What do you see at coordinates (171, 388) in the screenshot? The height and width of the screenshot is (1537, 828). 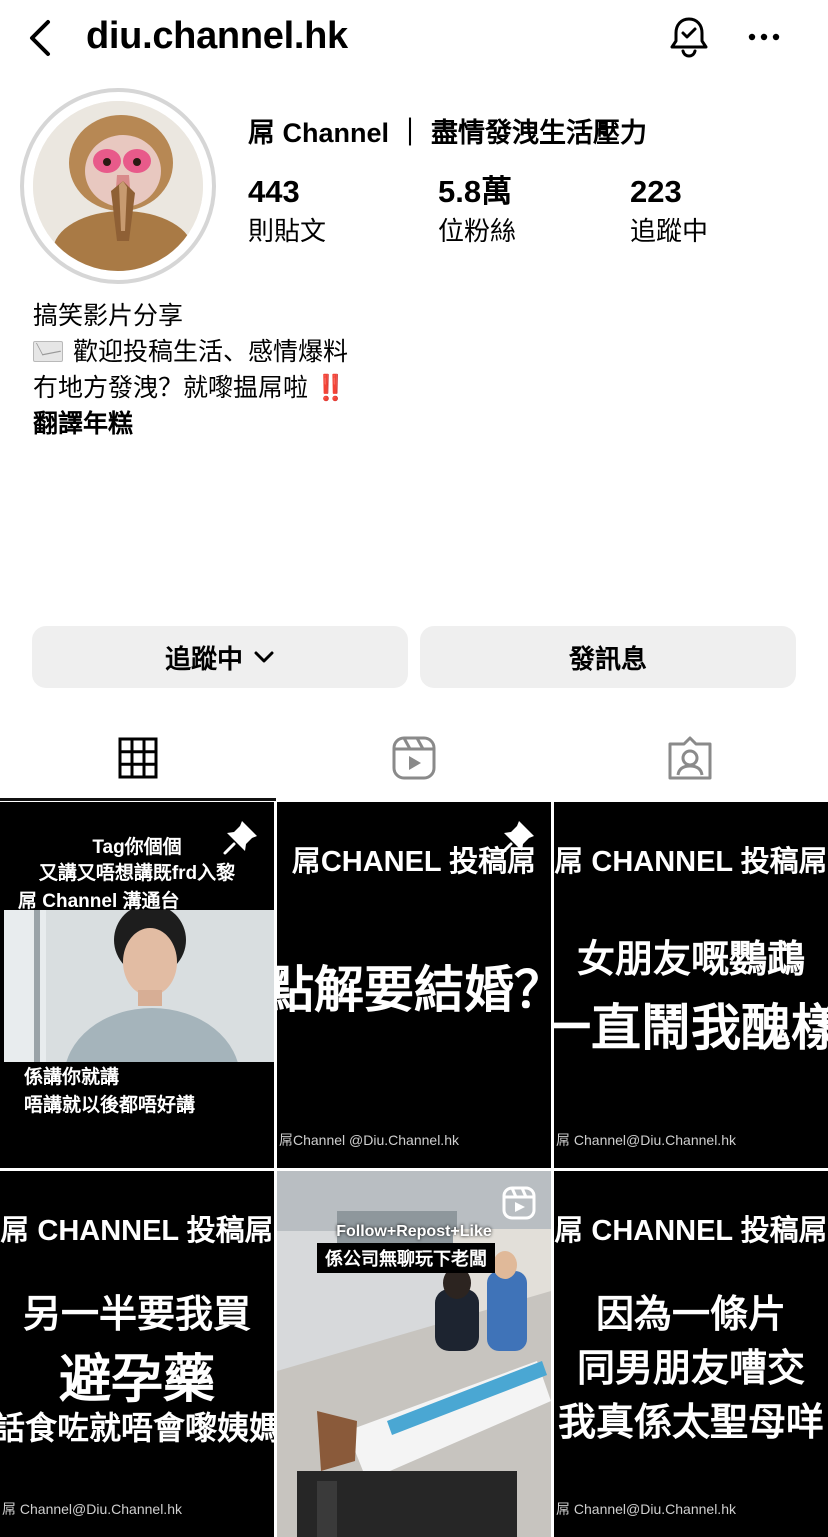 I see `bio-line-3-text: 冇地方發洩？就嚟揾屌啦` at bounding box center [171, 388].